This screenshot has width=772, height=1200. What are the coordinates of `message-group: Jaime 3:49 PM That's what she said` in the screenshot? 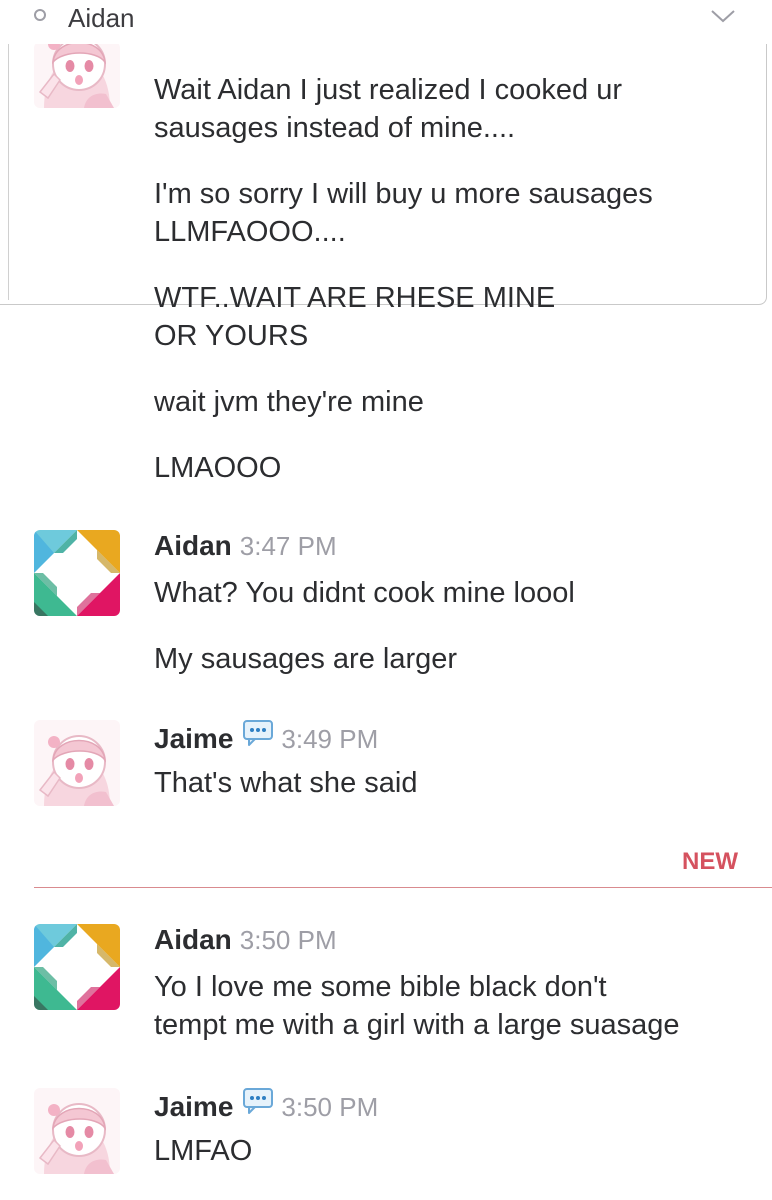 It's located at (386, 765).